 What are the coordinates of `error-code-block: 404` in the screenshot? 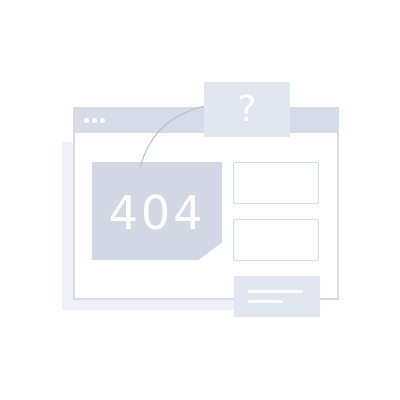 It's located at (157, 211).